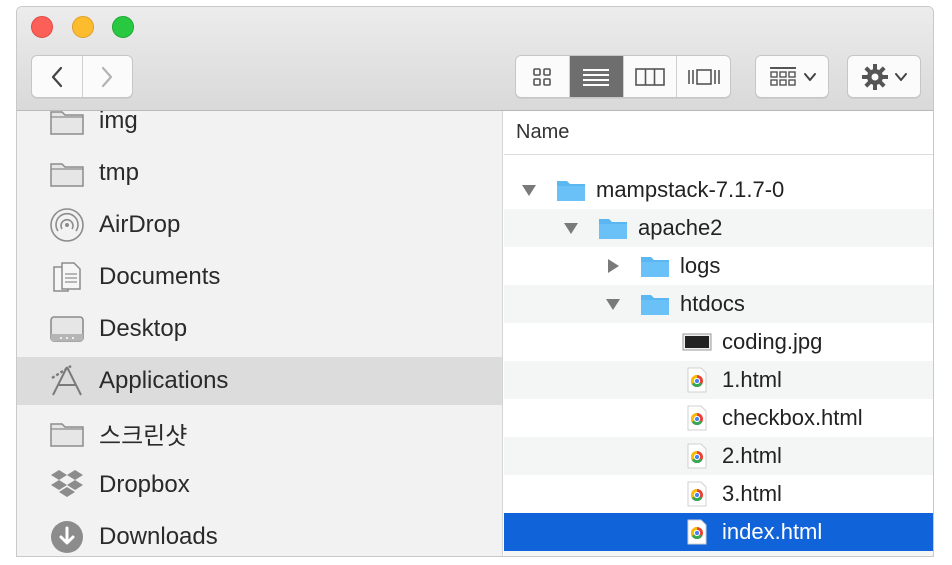  I want to click on list-item: 2.html, so click(718, 456).